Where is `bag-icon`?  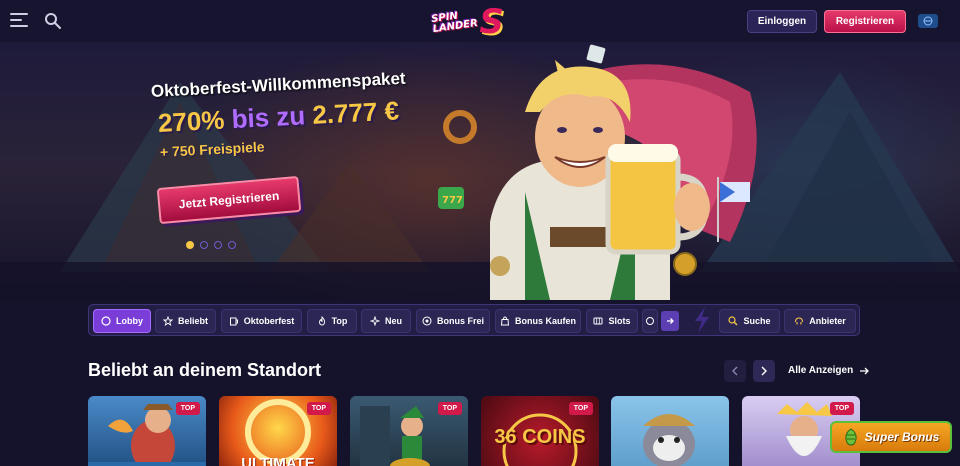
bag-icon is located at coordinates (505, 321).